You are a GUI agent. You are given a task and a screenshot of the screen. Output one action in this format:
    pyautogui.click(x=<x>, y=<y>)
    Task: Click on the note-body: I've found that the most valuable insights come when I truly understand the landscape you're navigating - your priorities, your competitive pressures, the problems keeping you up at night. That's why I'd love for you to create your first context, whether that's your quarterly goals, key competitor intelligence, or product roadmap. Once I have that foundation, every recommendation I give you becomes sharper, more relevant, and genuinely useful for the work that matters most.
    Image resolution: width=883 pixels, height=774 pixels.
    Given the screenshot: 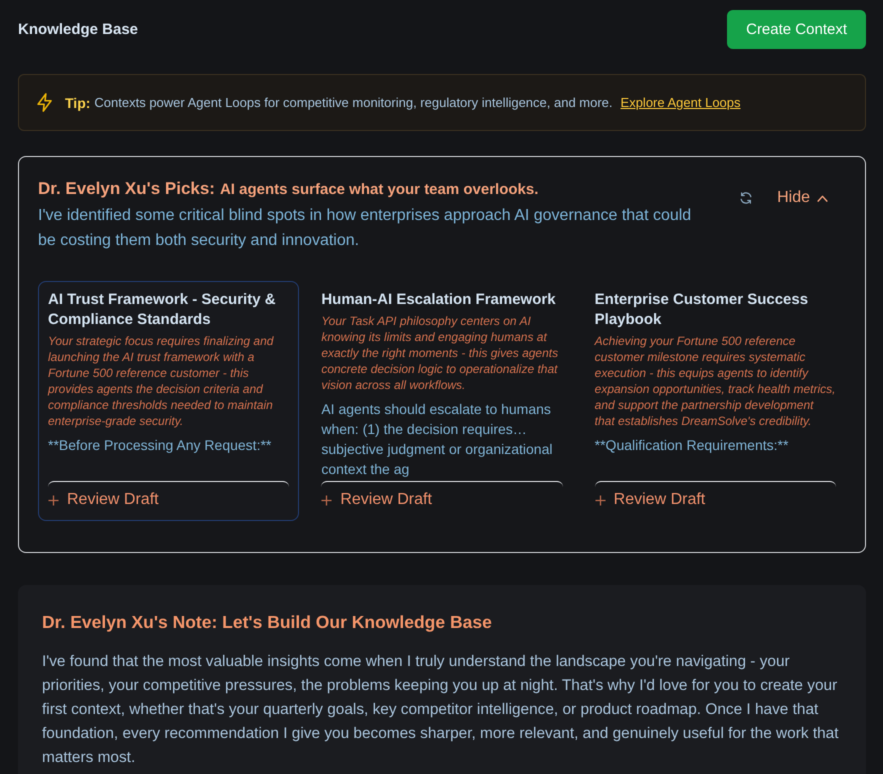 What is the action you would take?
    pyautogui.click(x=441, y=710)
    